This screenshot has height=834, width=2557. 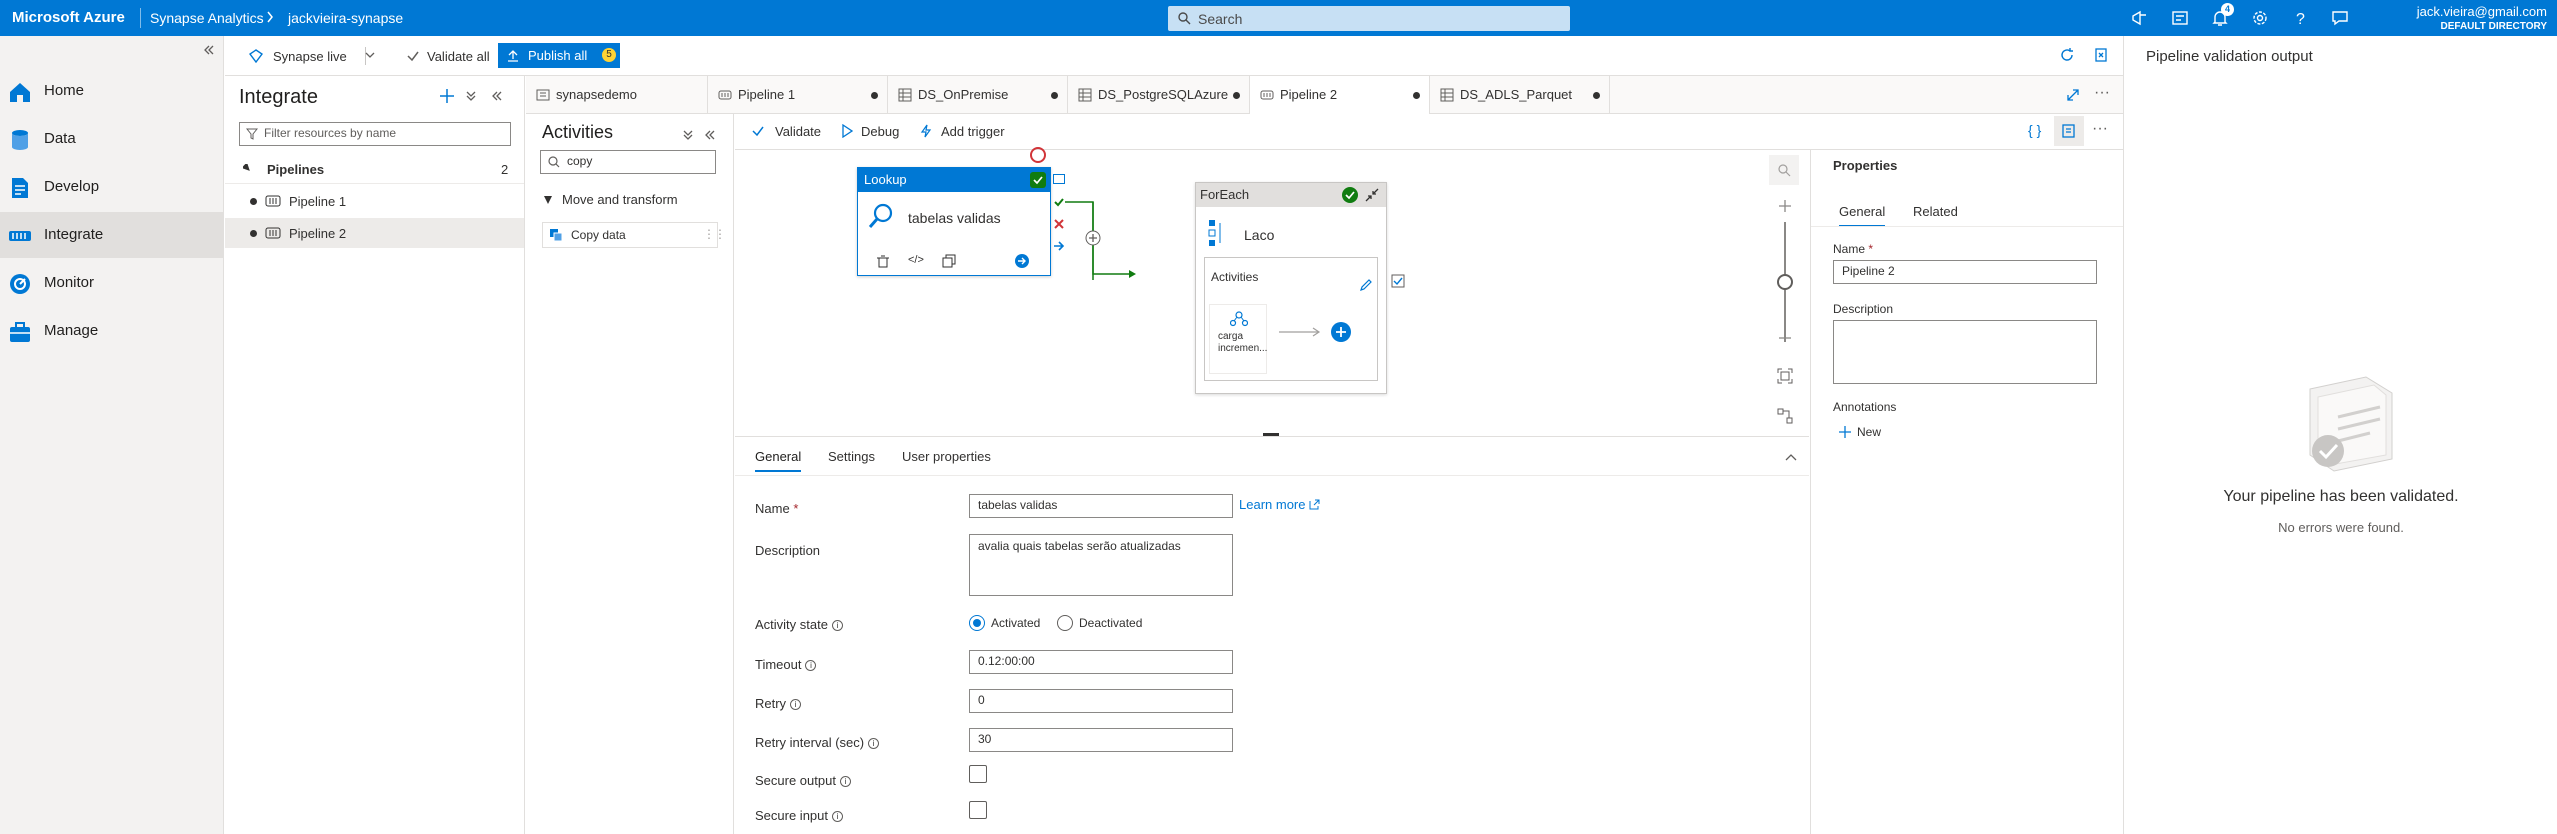 I want to click on nav-item-integrate: Integrate, so click(x=111, y=235).